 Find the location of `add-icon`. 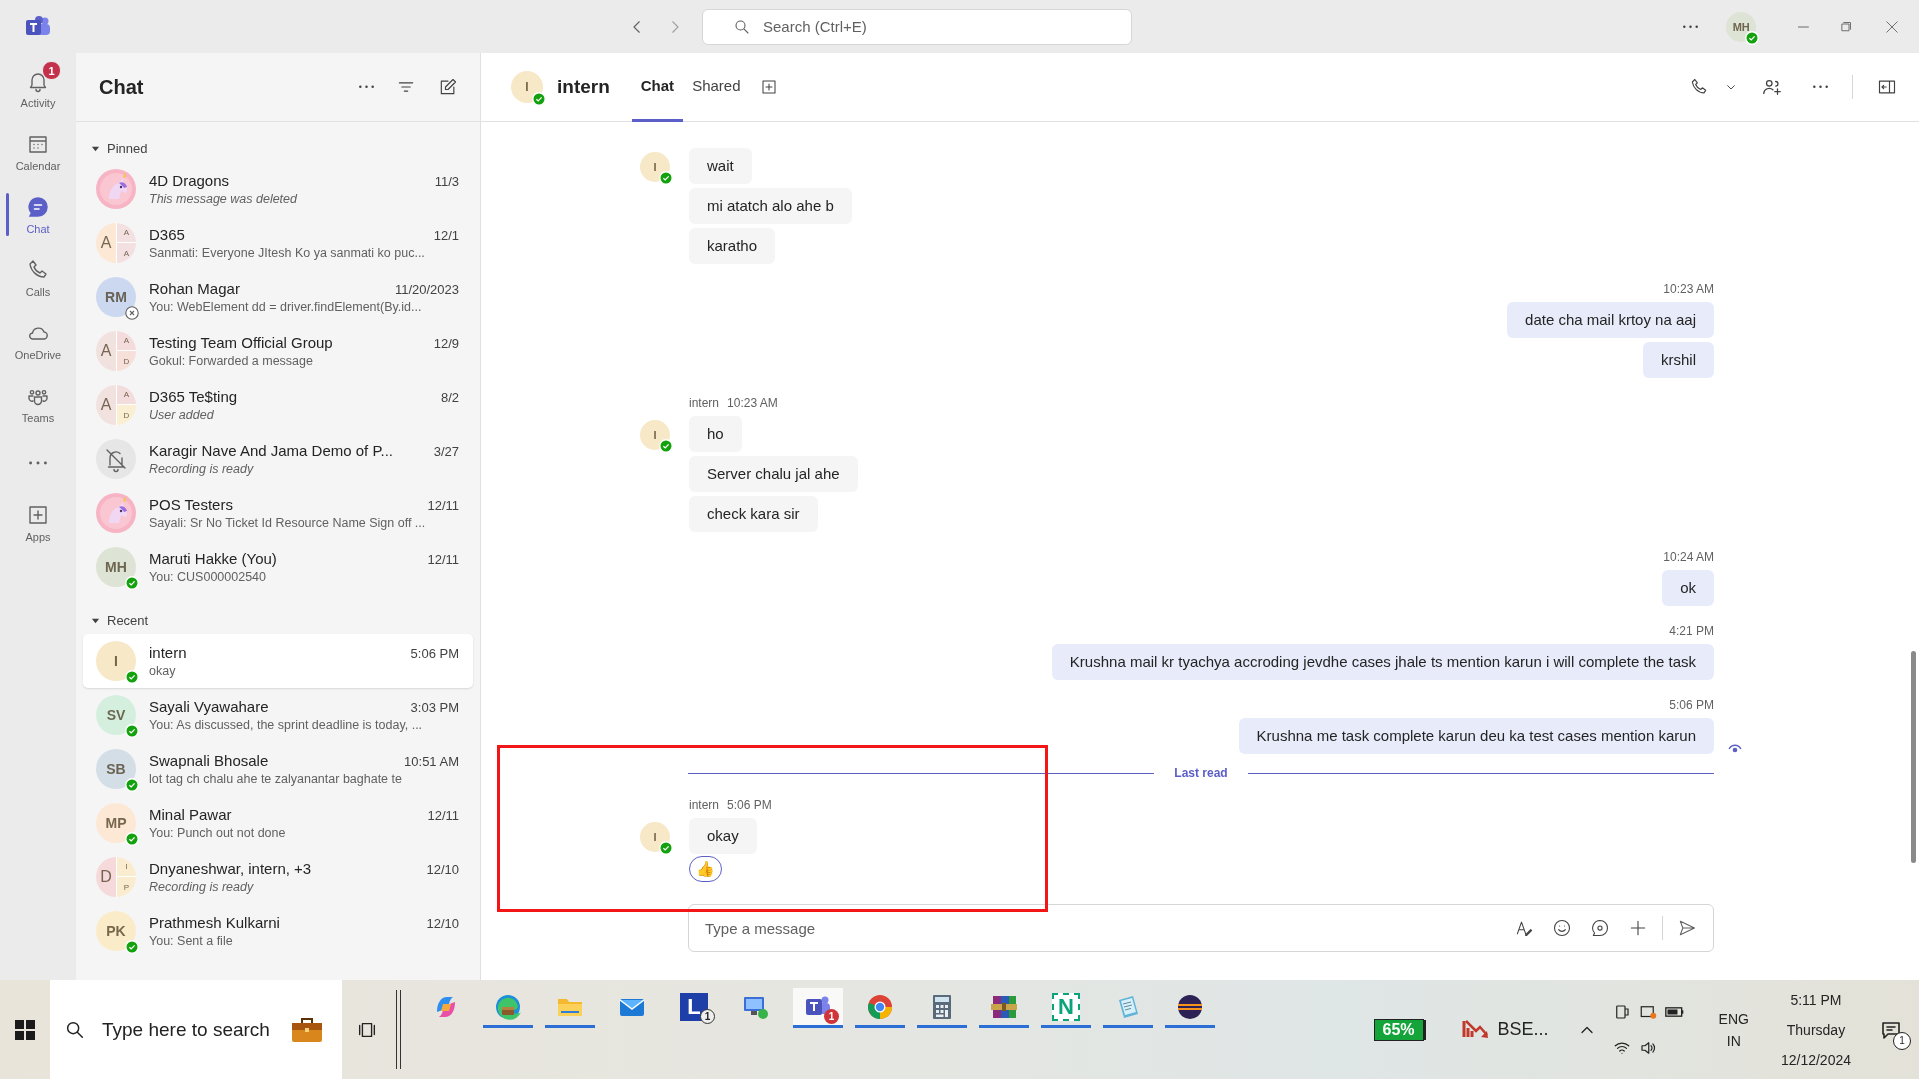

add-icon is located at coordinates (768, 87).